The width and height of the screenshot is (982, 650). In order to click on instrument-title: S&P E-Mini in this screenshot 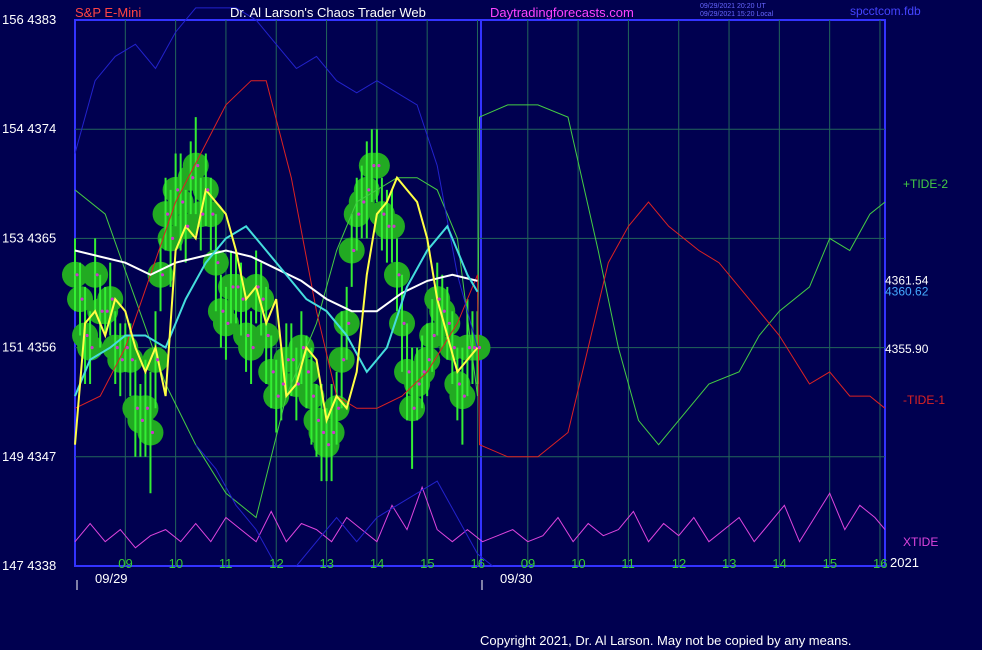, I will do `click(108, 12)`.